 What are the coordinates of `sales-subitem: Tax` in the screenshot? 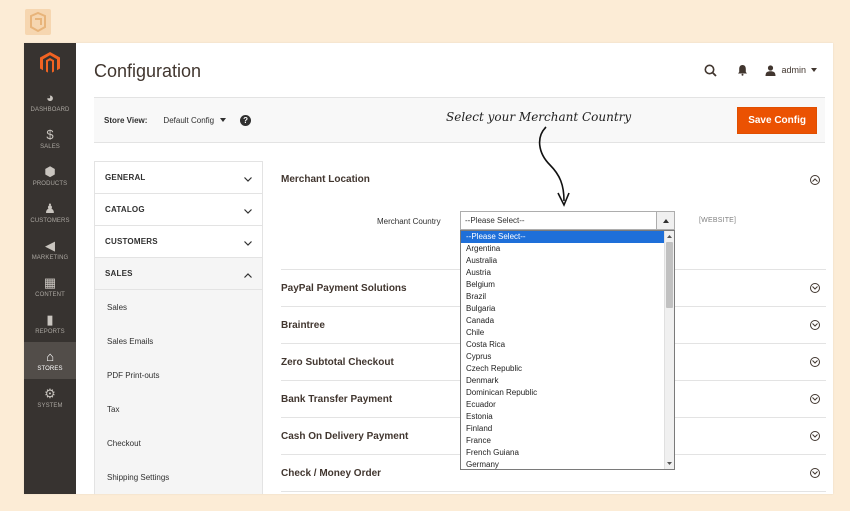 It's located at (178, 409).